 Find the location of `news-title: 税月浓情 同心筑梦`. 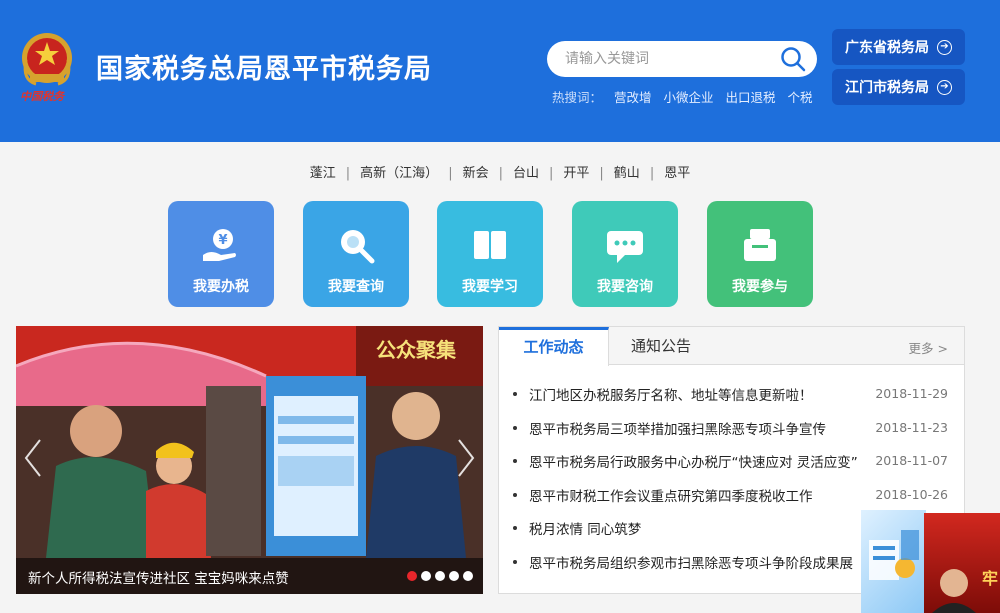

news-title: 税月浓情 同心筑梦 is located at coordinates (696, 528).